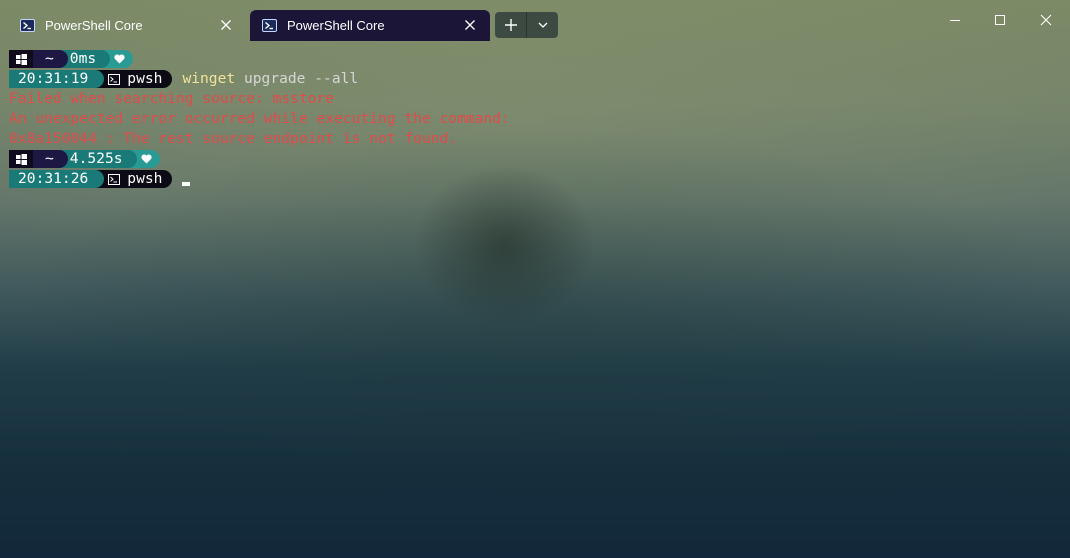 Image resolution: width=1070 pixels, height=558 pixels. I want to click on execution-time-segment: 4.525s, so click(98, 159).